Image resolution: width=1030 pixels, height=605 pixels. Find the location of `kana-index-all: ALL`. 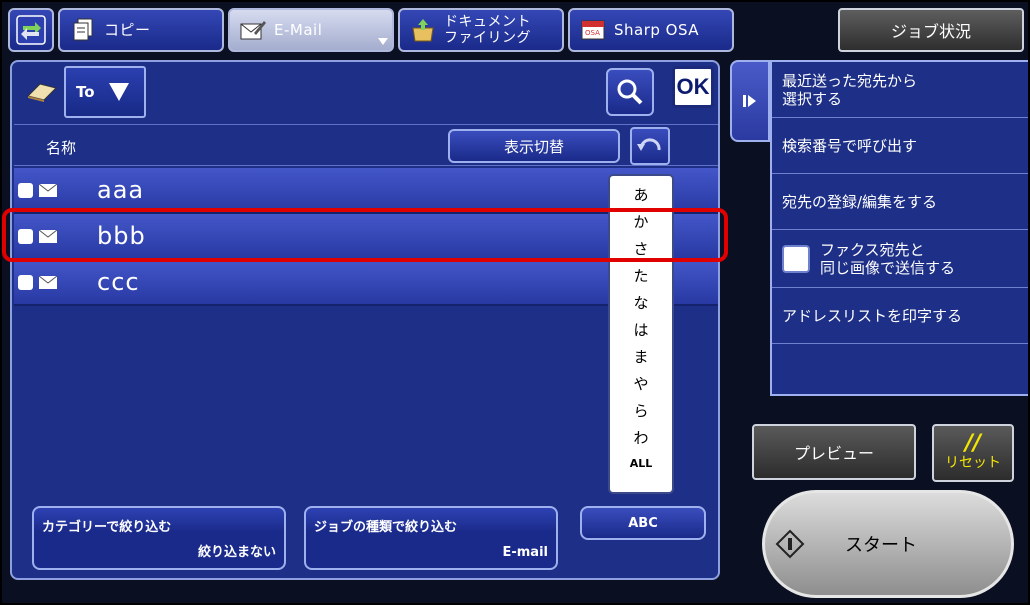

kana-index-all: ALL is located at coordinates (641, 464).